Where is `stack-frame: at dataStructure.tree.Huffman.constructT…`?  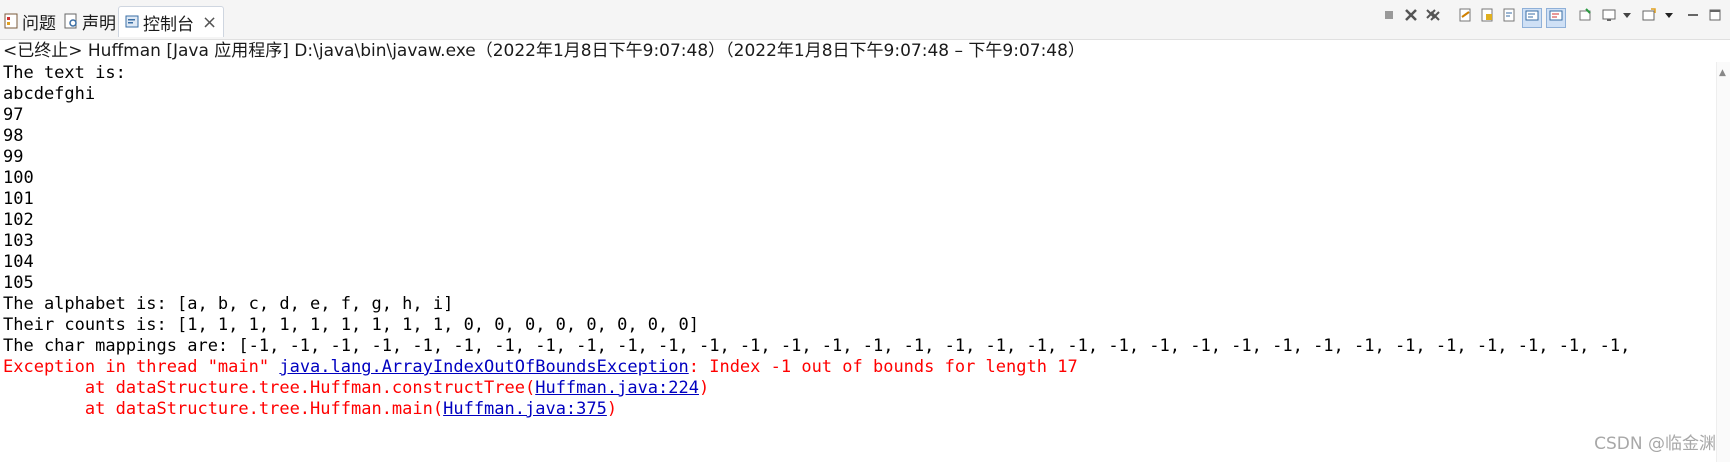
stack-frame: at dataStructure.tree.Huffman.constructT… is located at coordinates (269, 388).